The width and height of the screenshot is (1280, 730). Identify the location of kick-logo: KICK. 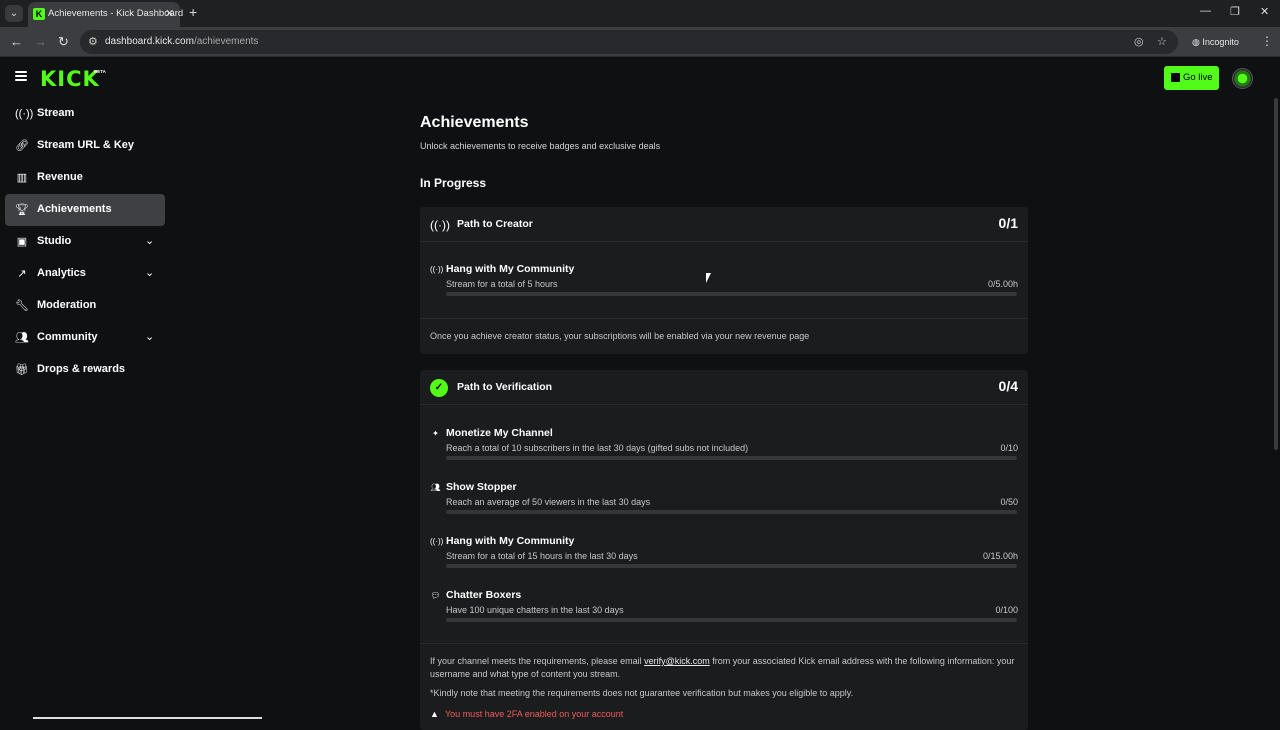
(70, 79).